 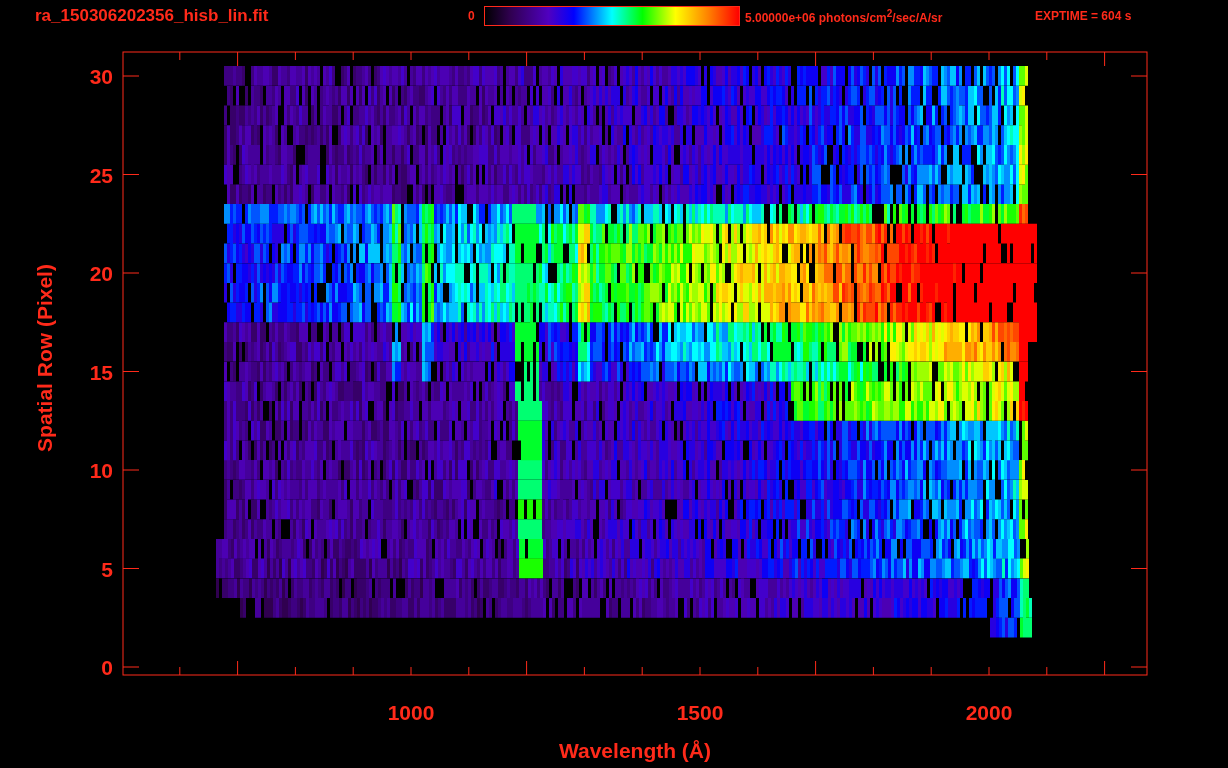 I want to click on y-tick-label: 10, so click(x=101, y=470).